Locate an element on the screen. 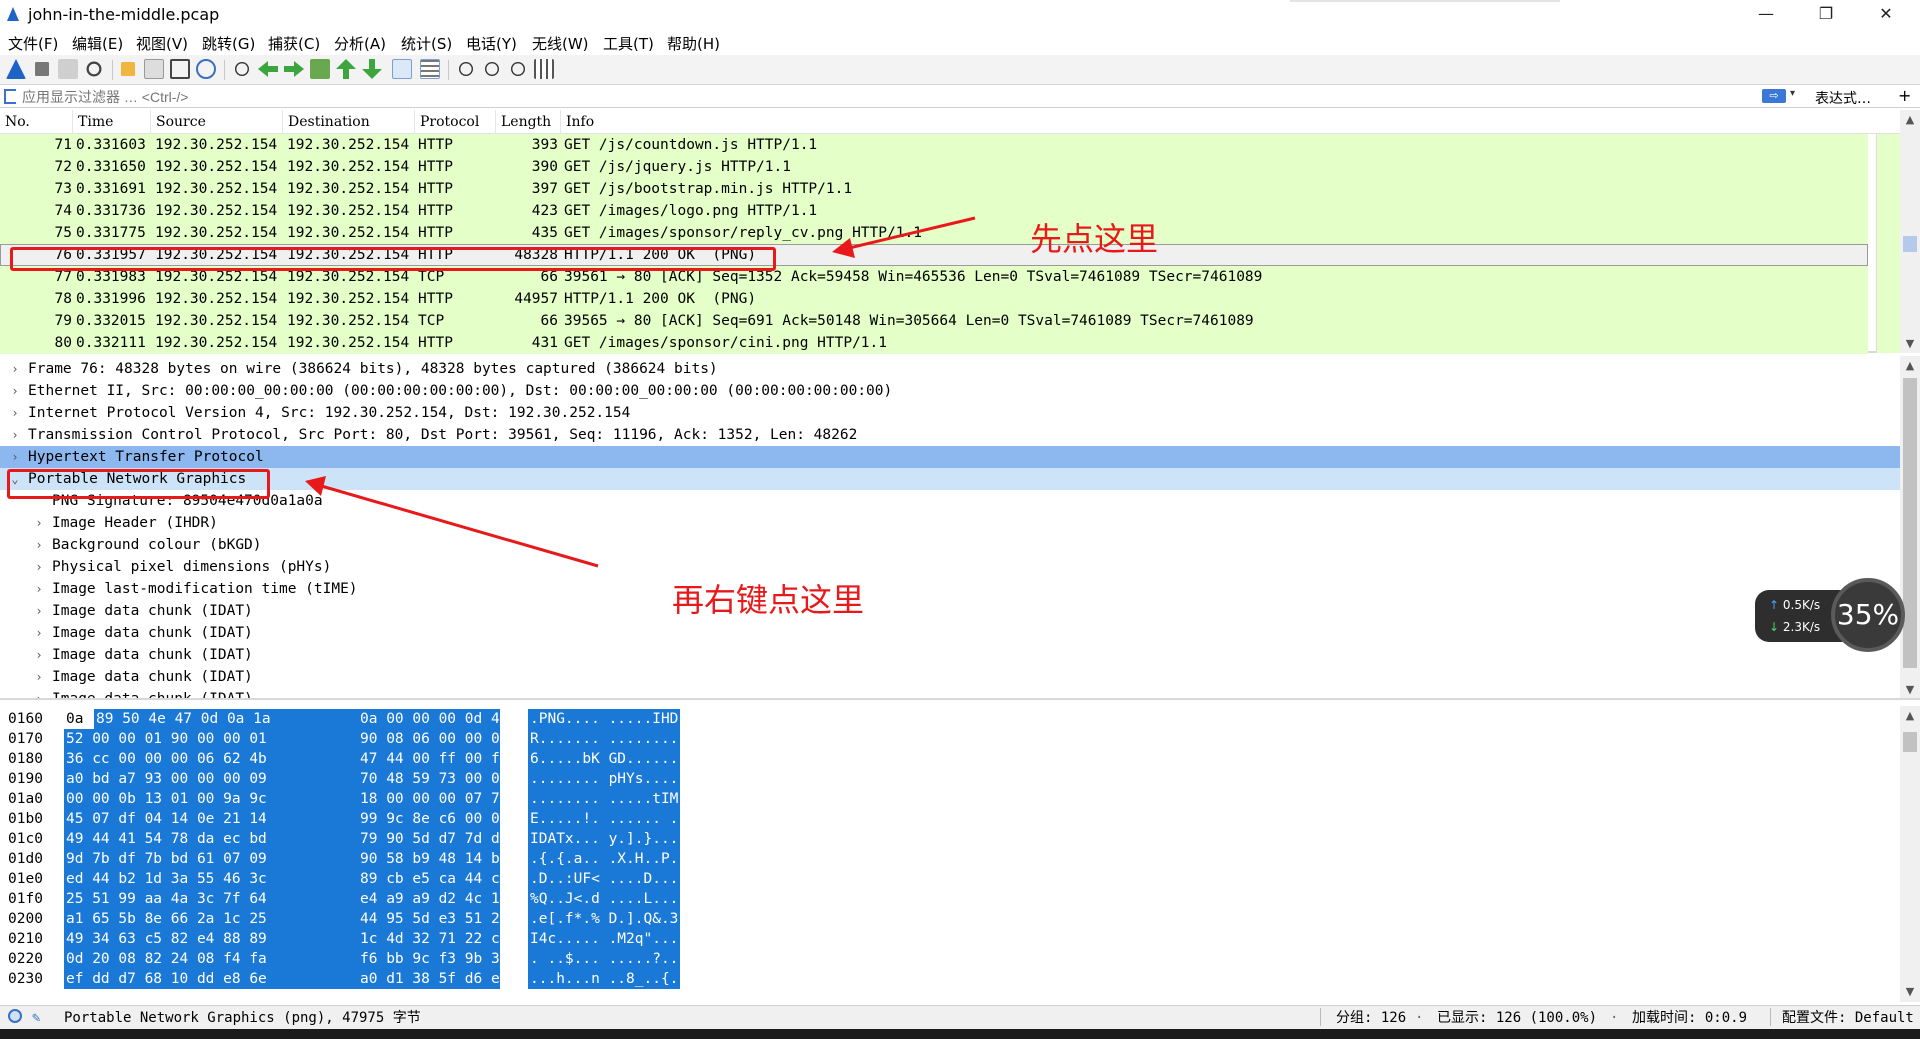  menu-go: 跳转(G) is located at coordinates (228, 43).